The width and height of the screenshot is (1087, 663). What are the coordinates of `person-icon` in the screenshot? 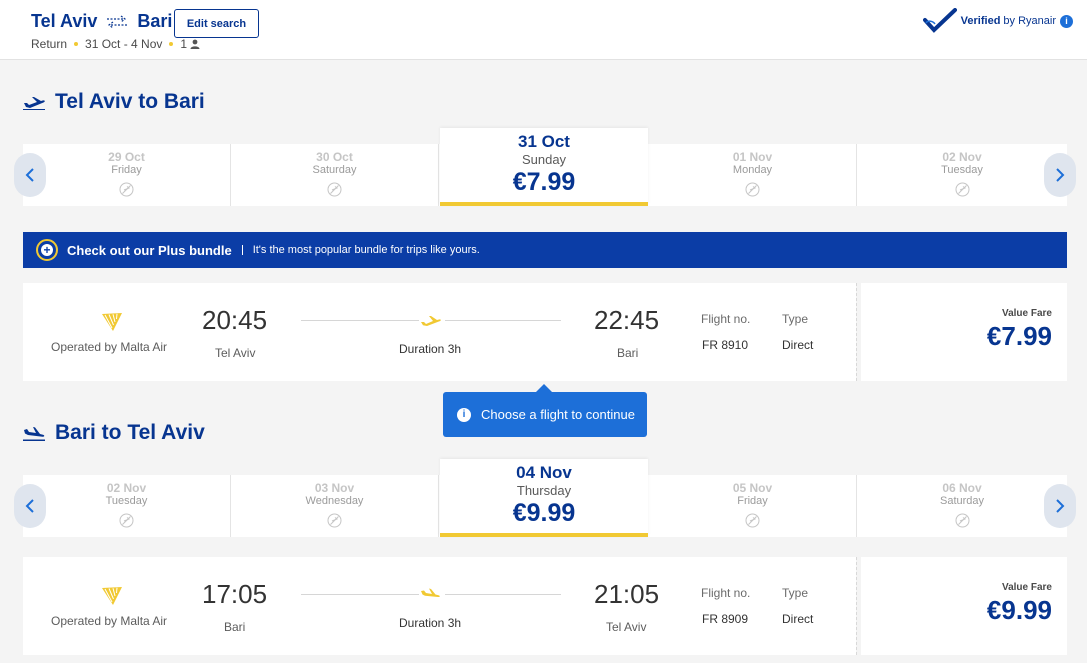 It's located at (195, 44).